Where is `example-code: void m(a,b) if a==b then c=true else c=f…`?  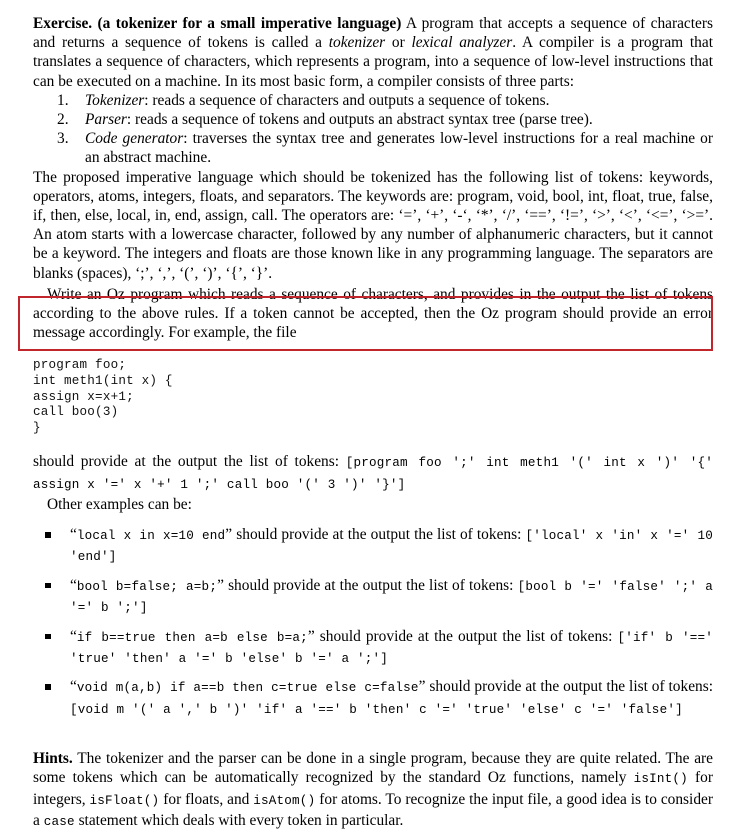 example-code: void m(a,b) if a==b then c=true else c=f… is located at coordinates (247, 688).